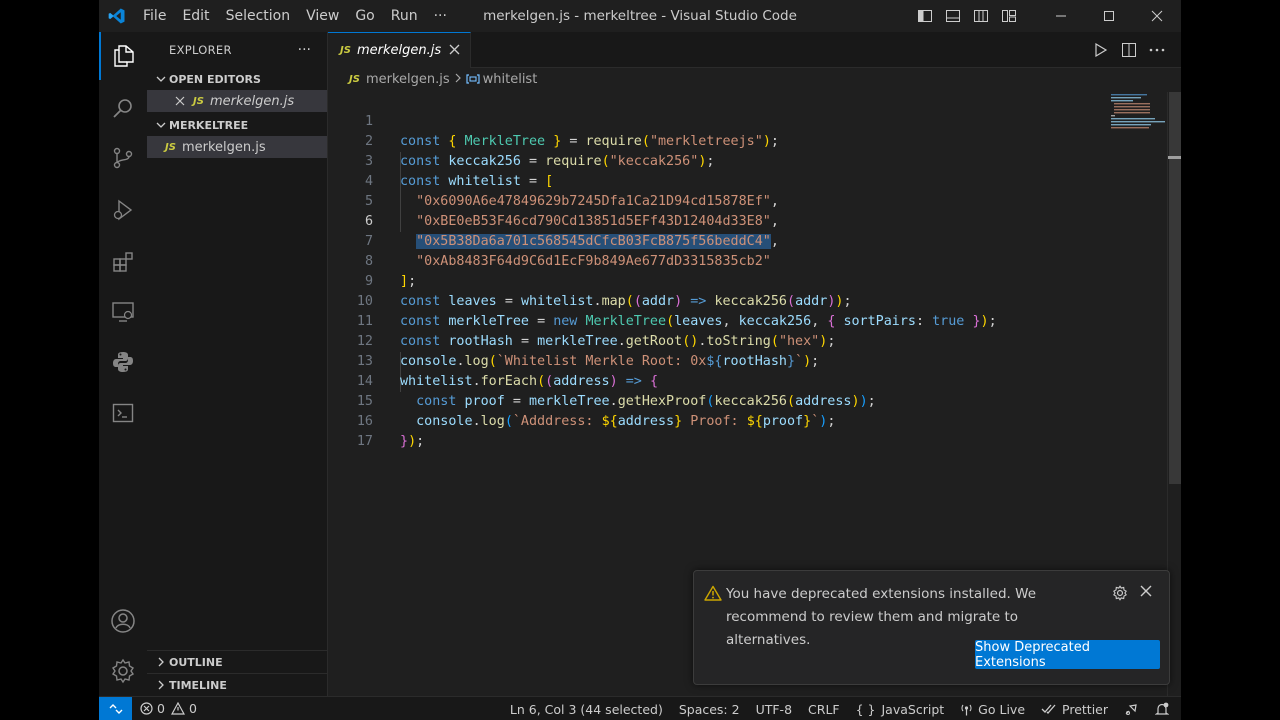  What do you see at coordinates (1157, 50) in the screenshot?
I see `editor-more-actions-icon` at bounding box center [1157, 50].